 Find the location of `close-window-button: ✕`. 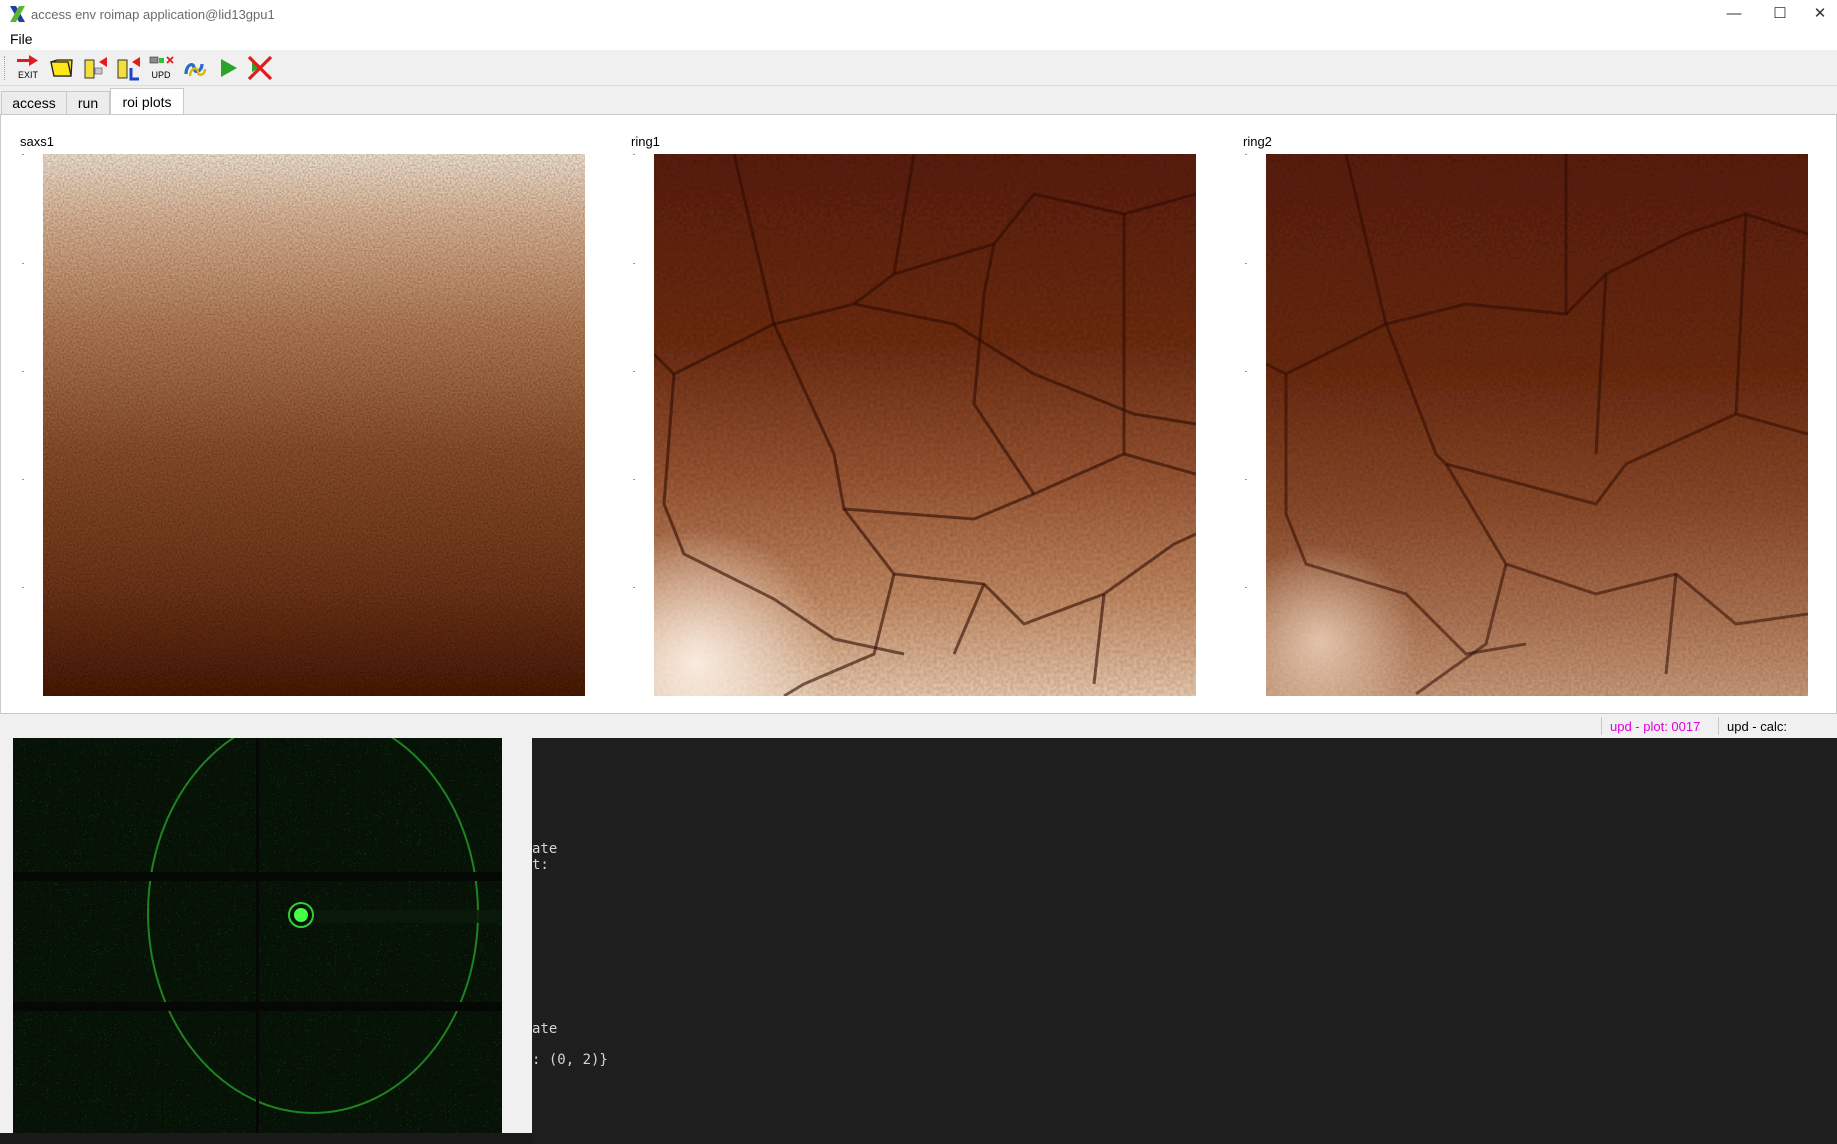

close-window-button: ✕ is located at coordinates (1820, 14).